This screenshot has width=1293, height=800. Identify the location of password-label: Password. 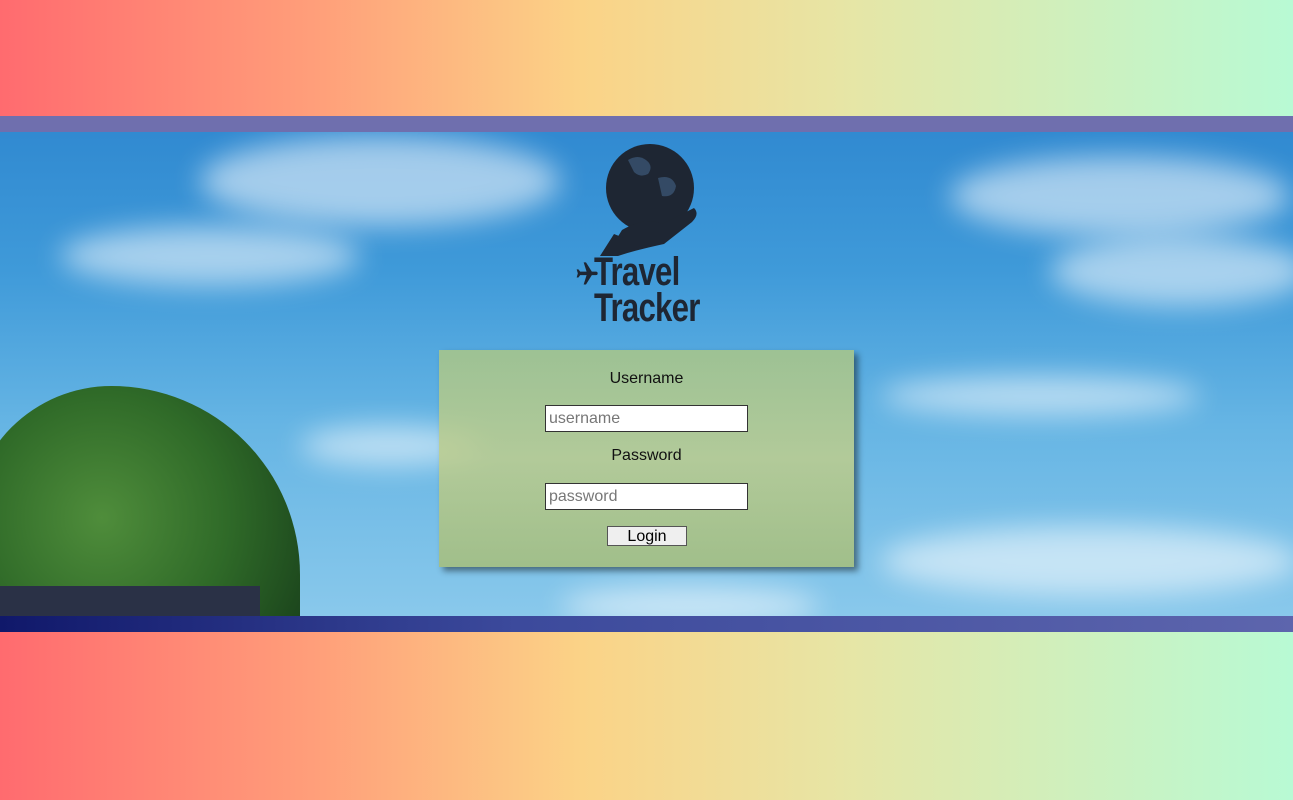
(646, 455).